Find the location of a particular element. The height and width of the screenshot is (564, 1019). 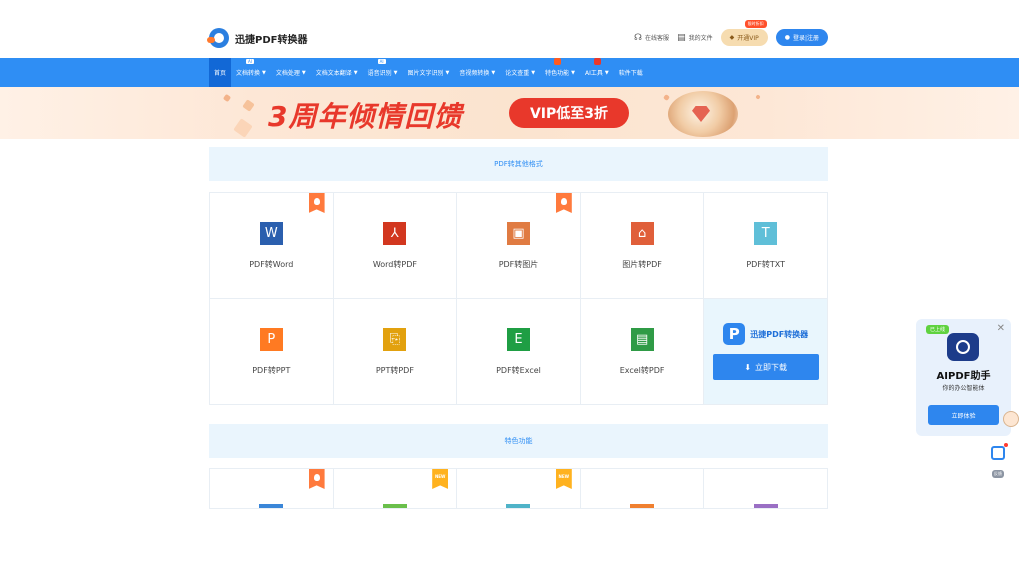

tool-label: PDF转Excel is located at coordinates (518, 370).